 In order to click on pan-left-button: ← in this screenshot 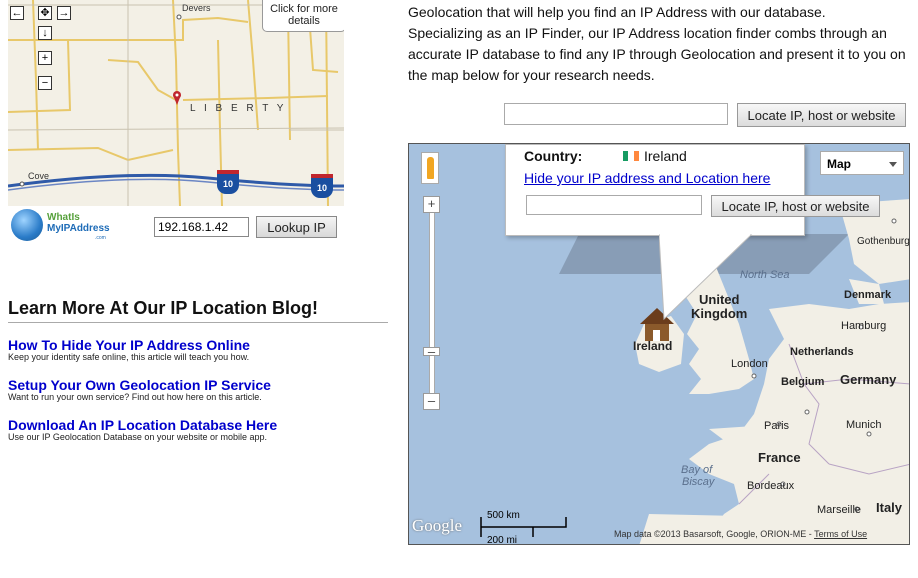, I will do `click(17, 13)`.